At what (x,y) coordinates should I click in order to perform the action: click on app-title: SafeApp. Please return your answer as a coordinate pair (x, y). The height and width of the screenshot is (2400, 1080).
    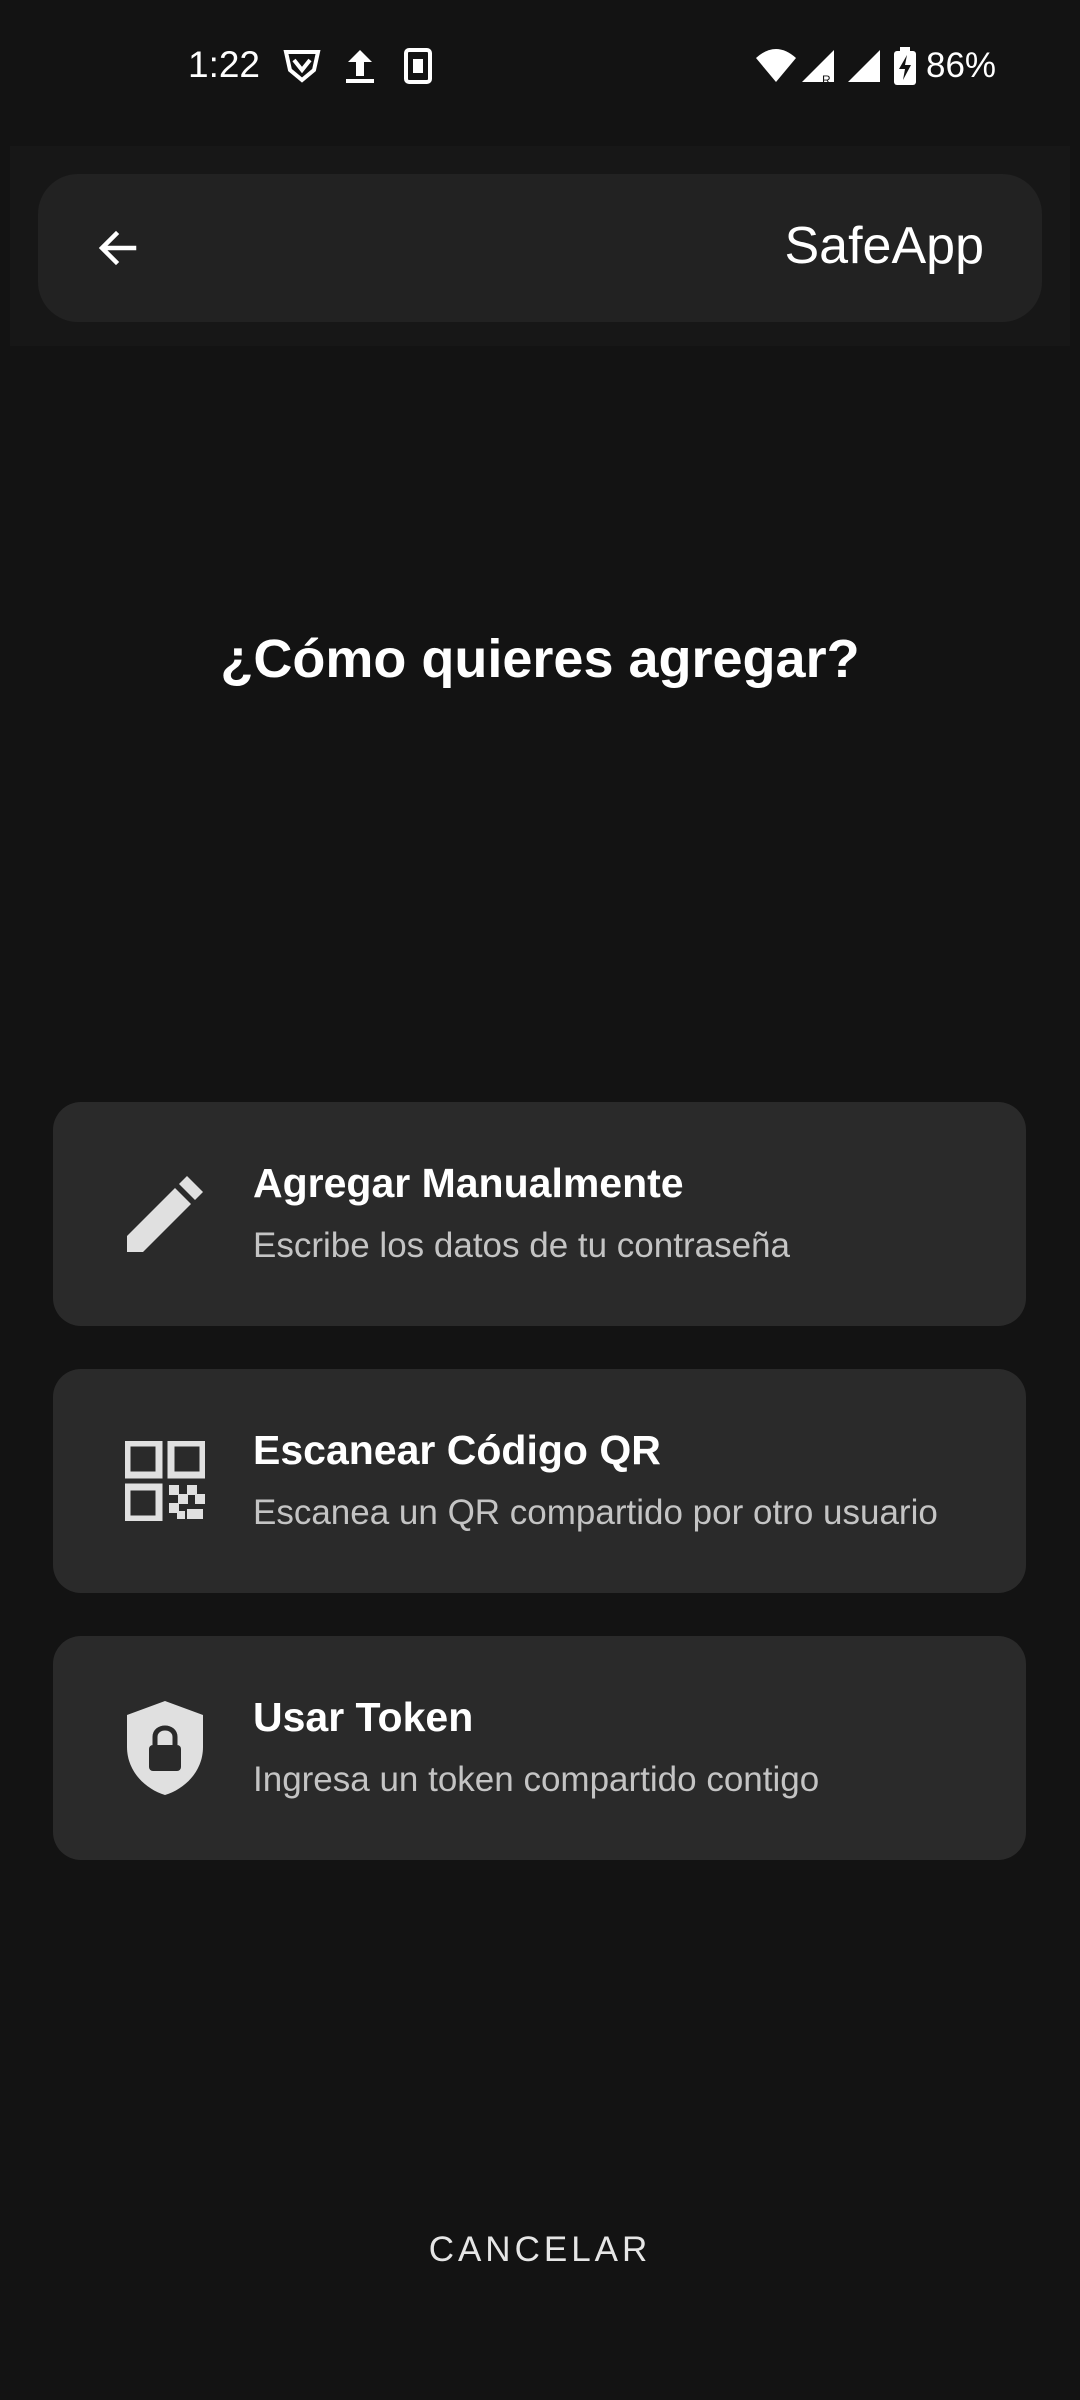
    Looking at the image, I should click on (884, 246).